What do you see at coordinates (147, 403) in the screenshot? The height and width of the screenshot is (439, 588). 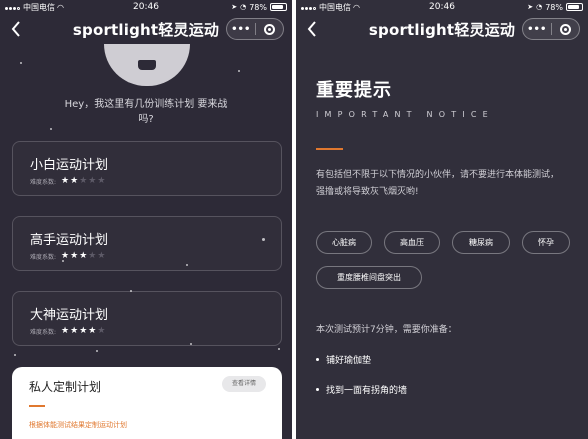 I see `custom-plan-card: 私人定制计划 查看详情 根据体能测试结果定制运动计划` at bounding box center [147, 403].